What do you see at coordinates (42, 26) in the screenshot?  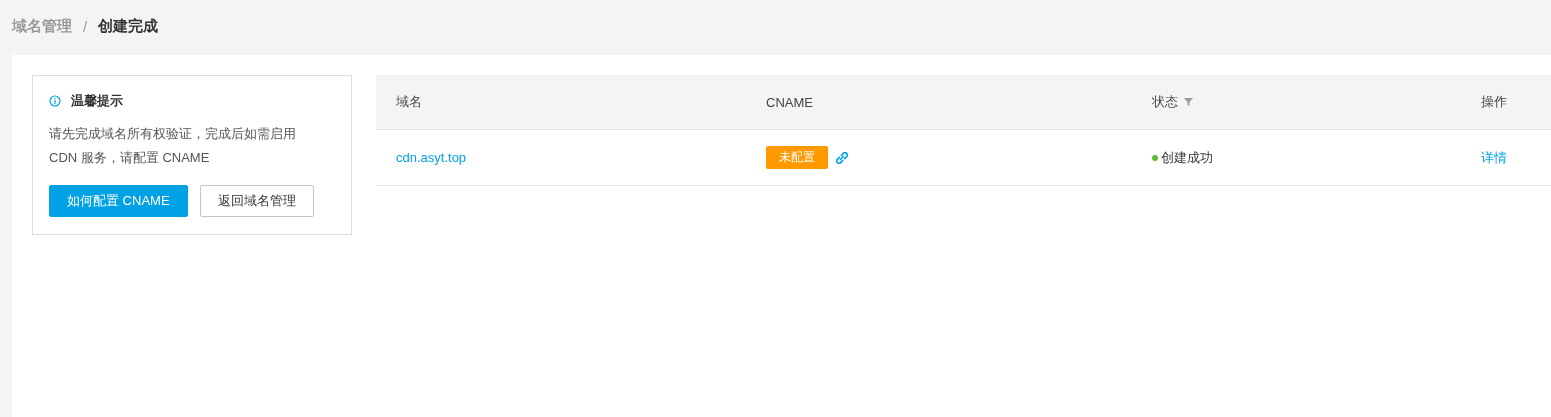 I see `breadcrumb-item: 域名管理` at bounding box center [42, 26].